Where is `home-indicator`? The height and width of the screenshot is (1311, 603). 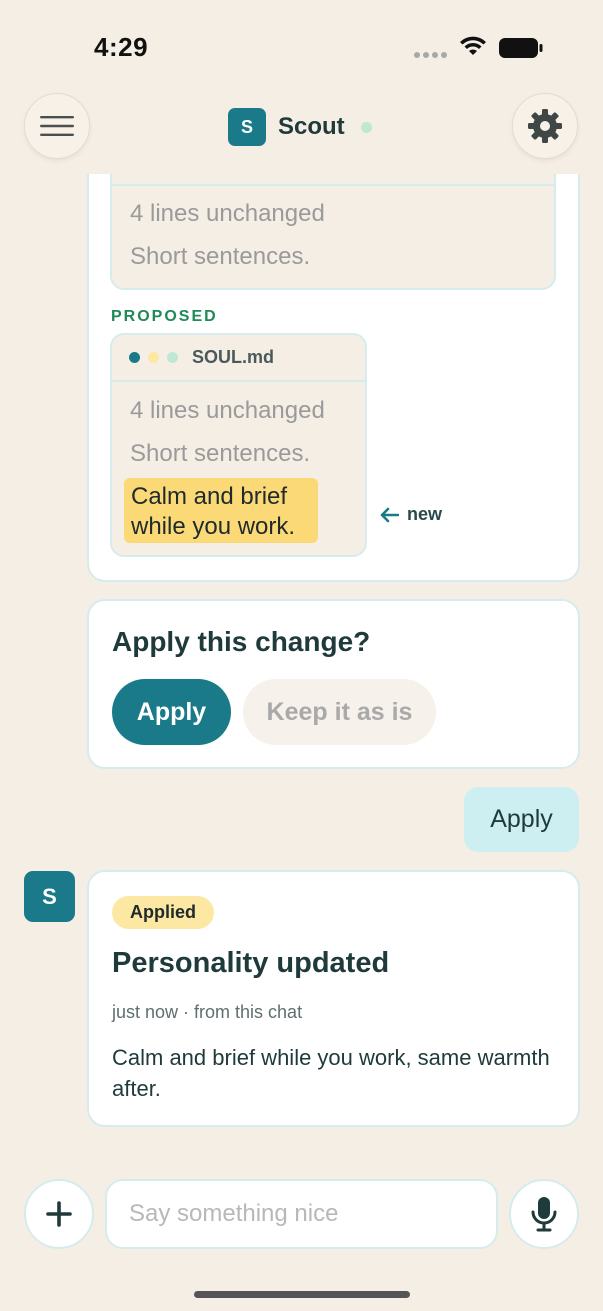 home-indicator is located at coordinates (302, 1294).